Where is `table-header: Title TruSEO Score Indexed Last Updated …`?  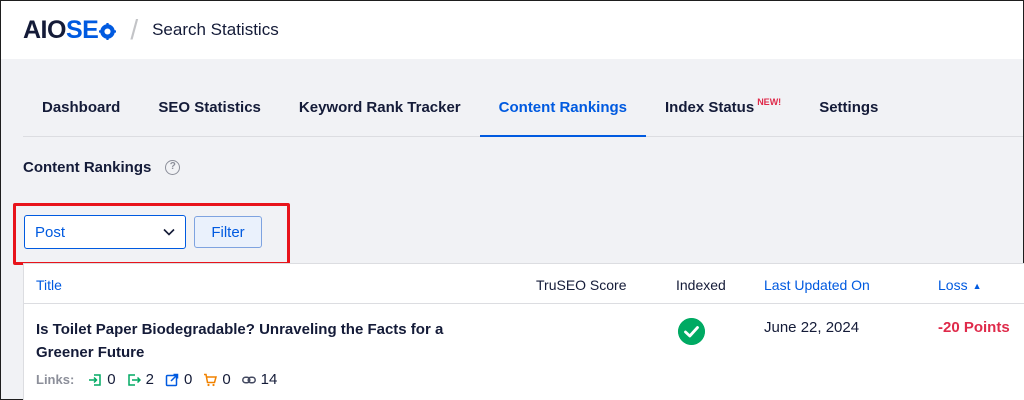
table-header: Title TruSEO Score Indexed Last Updated … is located at coordinates (524, 284).